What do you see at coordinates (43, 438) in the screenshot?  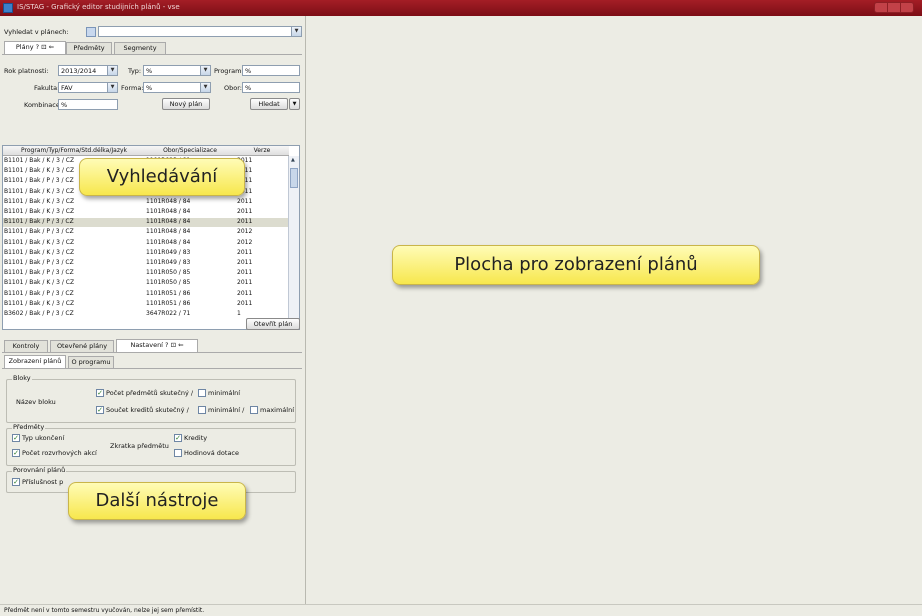 I see `typ-ukonceni-label: Typ ukončení` at bounding box center [43, 438].